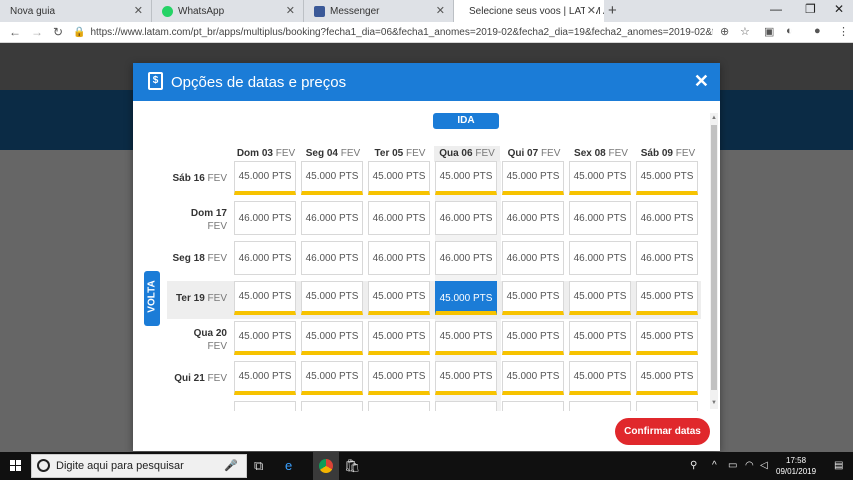 The height and width of the screenshot is (480, 853). I want to click on network-icon: ◠, so click(749, 465).